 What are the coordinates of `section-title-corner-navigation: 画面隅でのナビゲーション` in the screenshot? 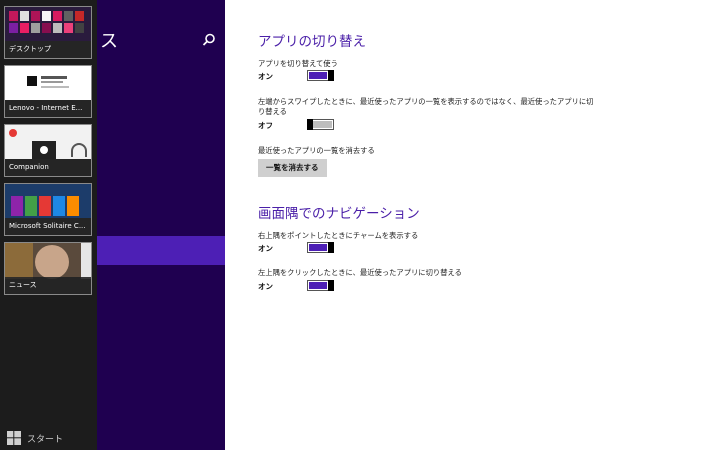 It's located at (339, 214).